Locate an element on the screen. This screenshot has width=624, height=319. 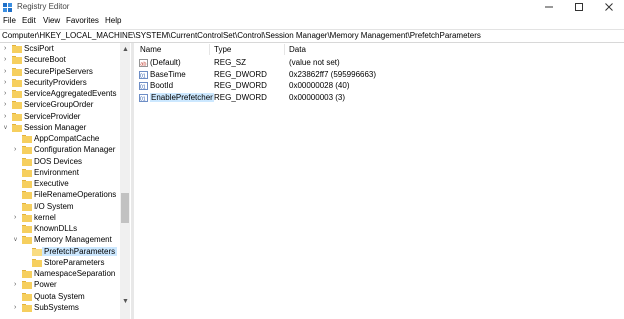
tree-item-servicegrouporder: › ServiceGroupOrder is located at coordinates (60, 105).